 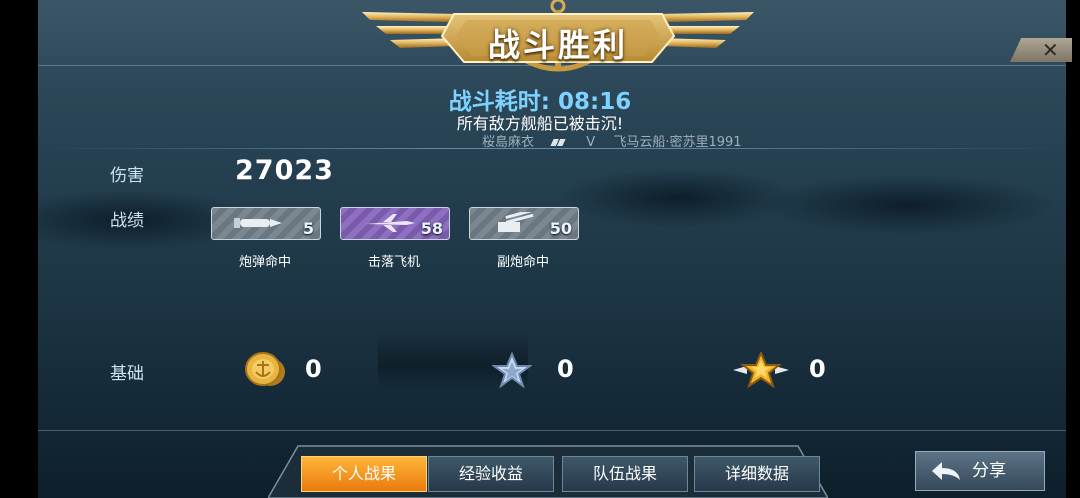 What do you see at coordinates (491, 474) in the screenshot?
I see `tab-experience-rewards: 经验收益` at bounding box center [491, 474].